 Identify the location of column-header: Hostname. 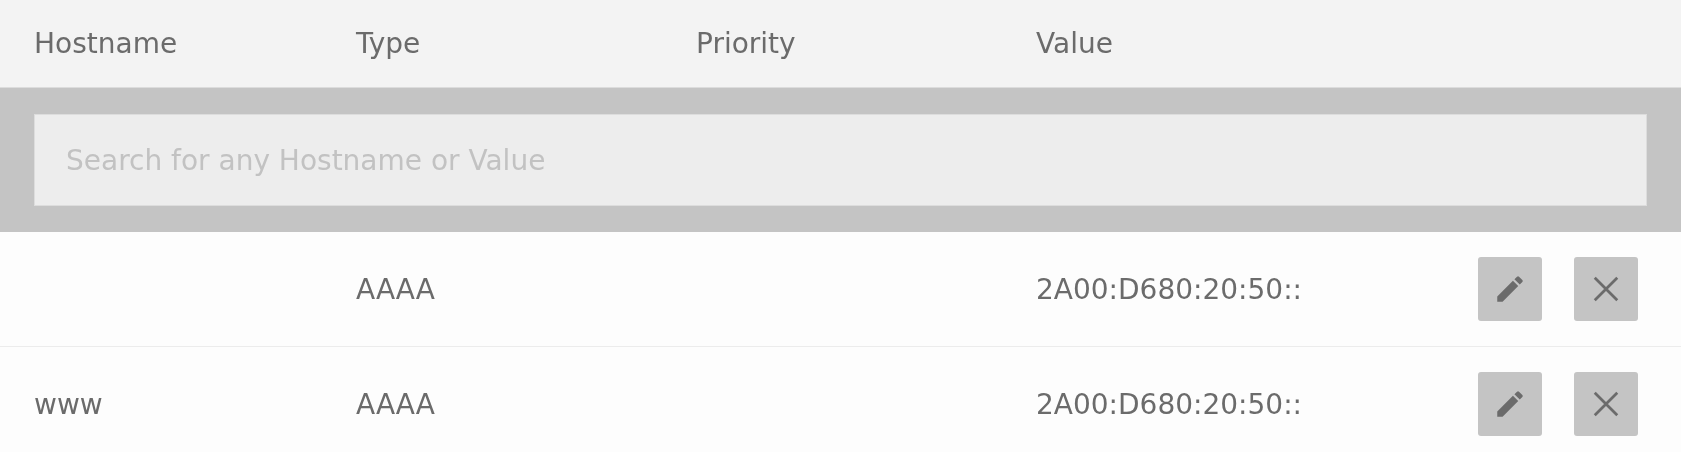
(106, 43).